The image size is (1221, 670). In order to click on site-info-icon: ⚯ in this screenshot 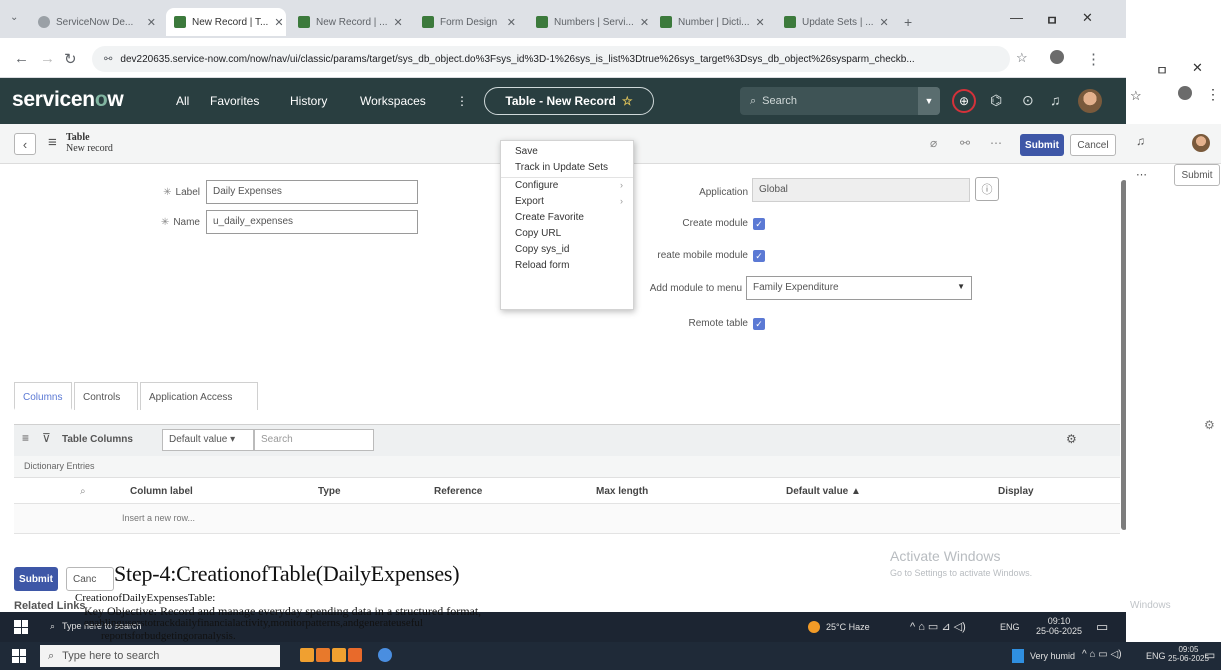, I will do `click(108, 59)`.